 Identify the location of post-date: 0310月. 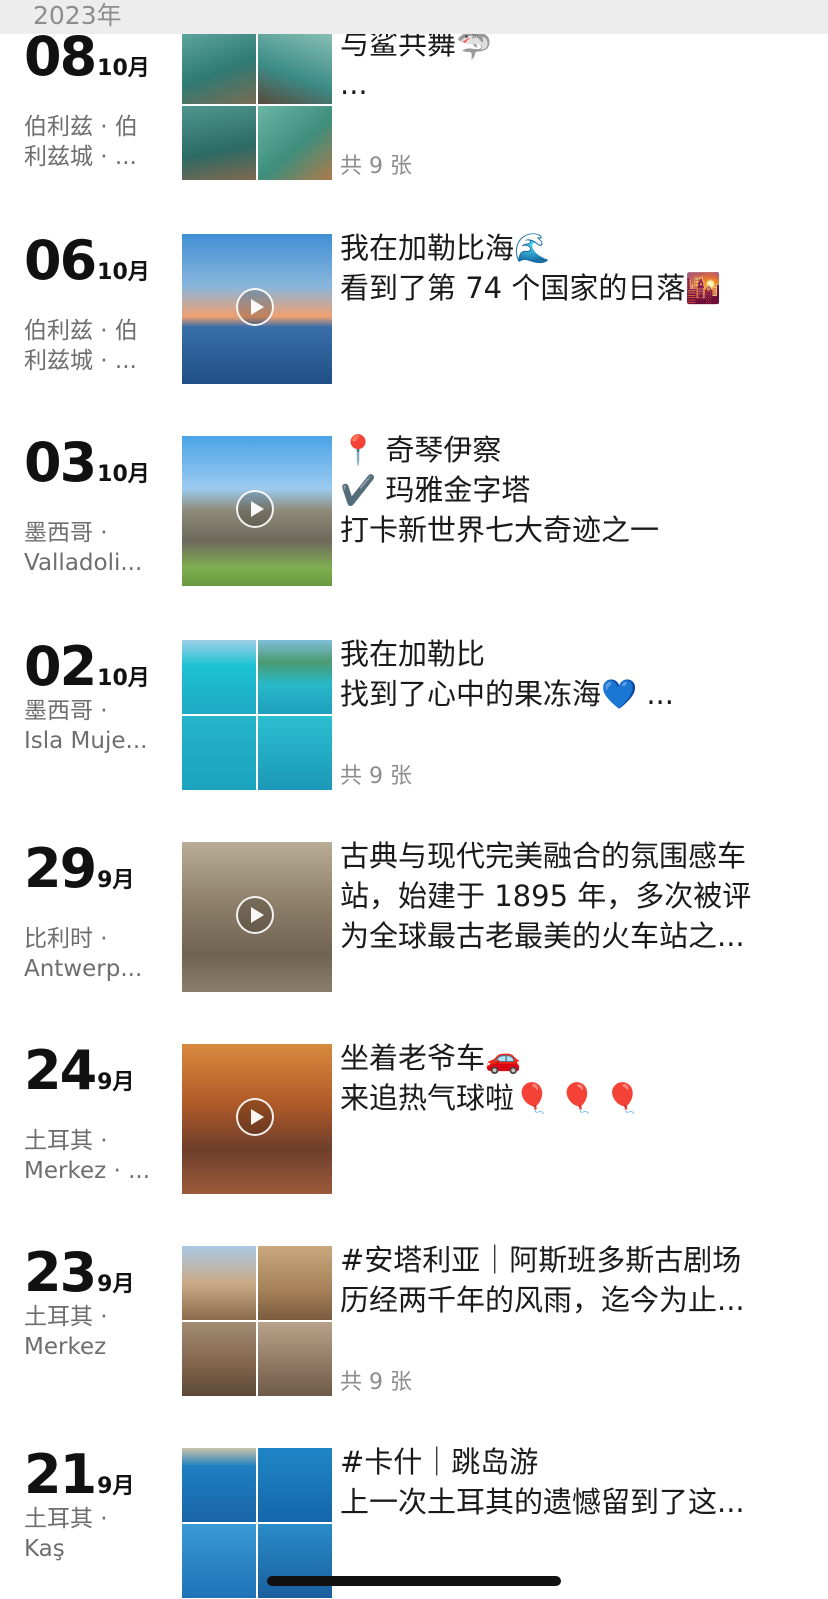
(87, 463).